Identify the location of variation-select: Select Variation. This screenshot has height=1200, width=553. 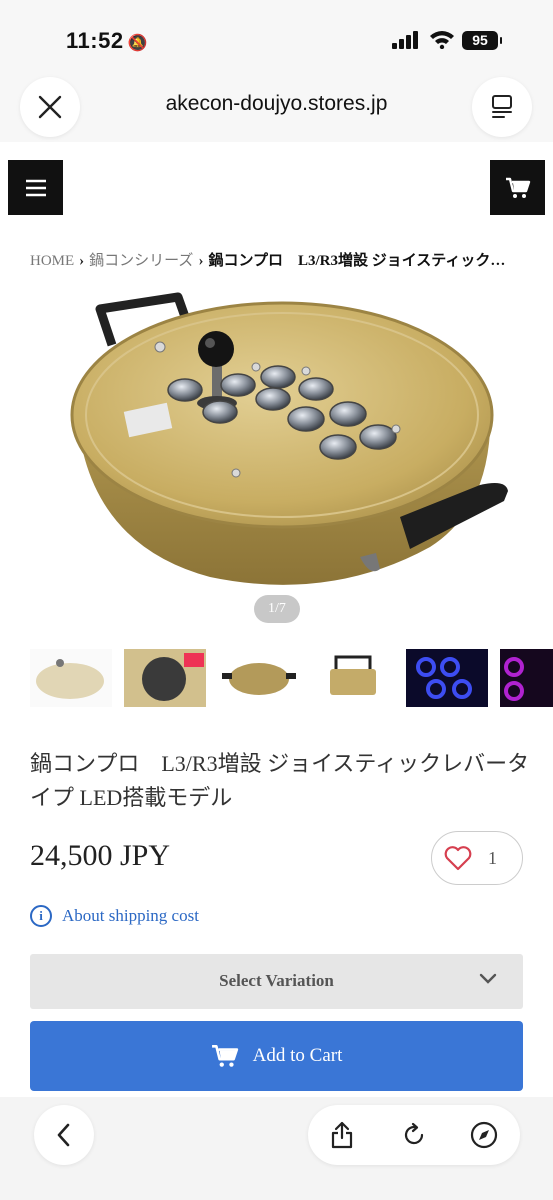
(276, 981).